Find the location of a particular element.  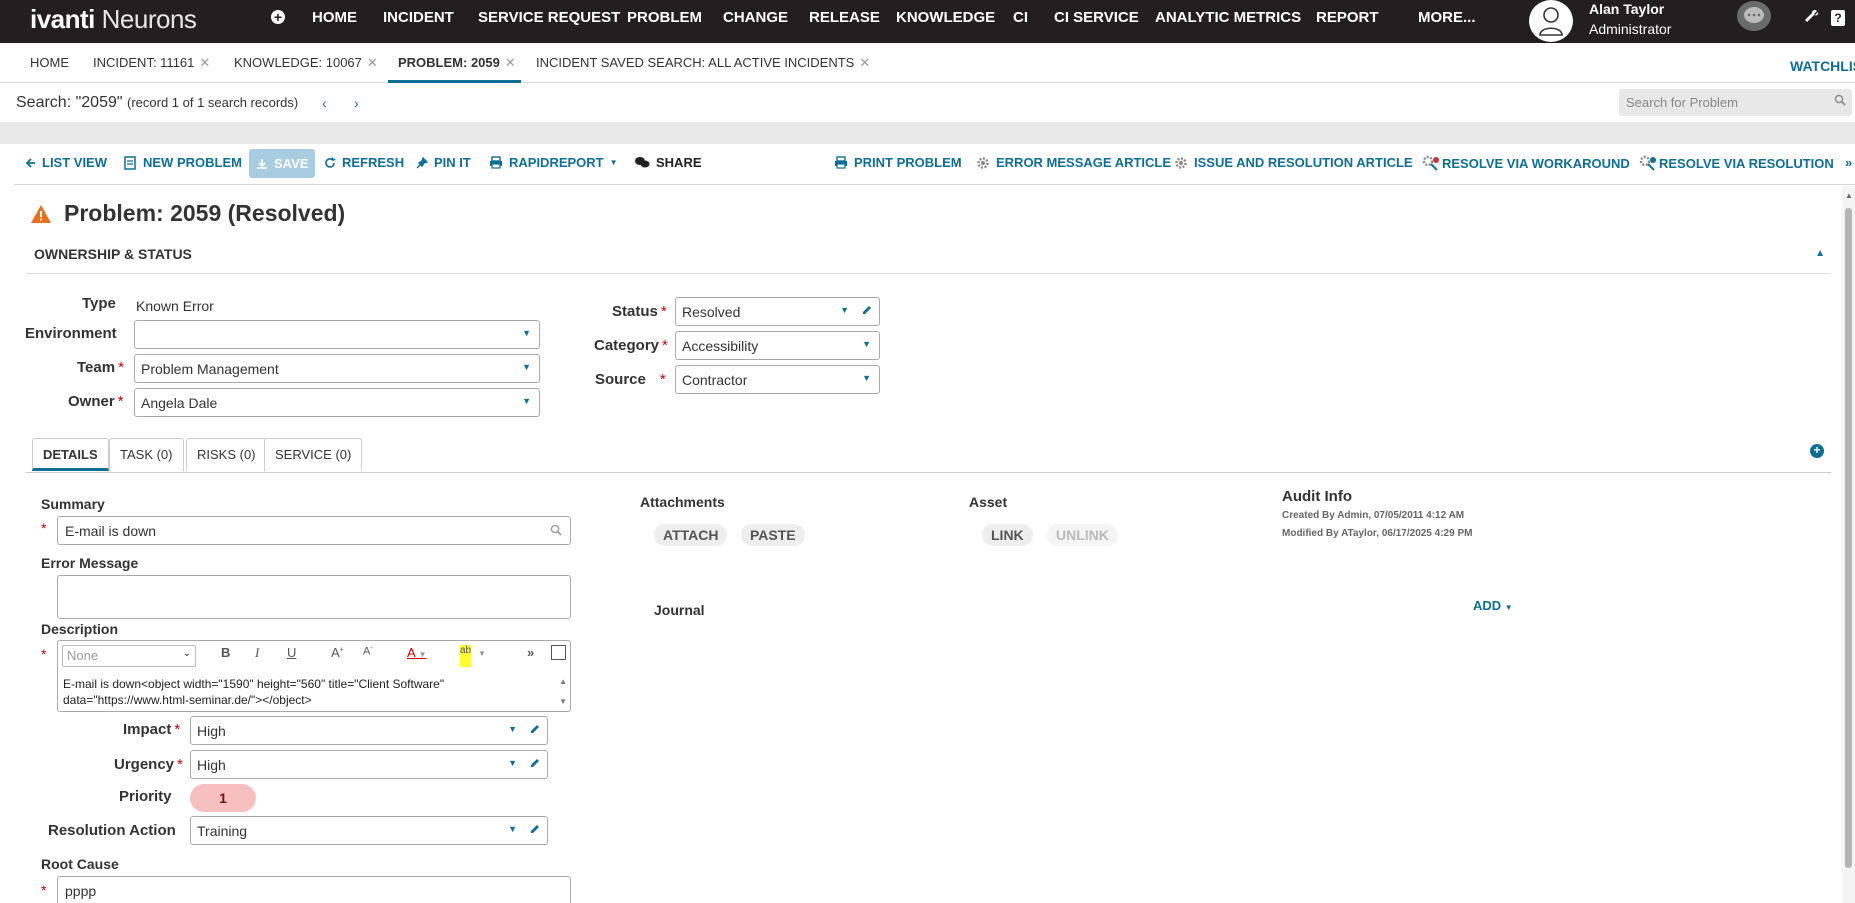

status-select: Resolved ▼ is located at coordinates (777, 311).